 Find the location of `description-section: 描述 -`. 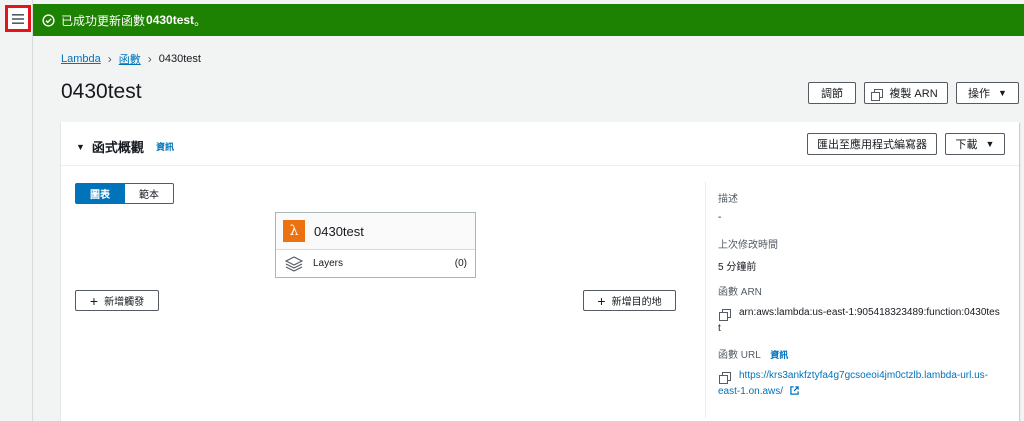

description-section: 描述 - is located at coordinates (728, 206).